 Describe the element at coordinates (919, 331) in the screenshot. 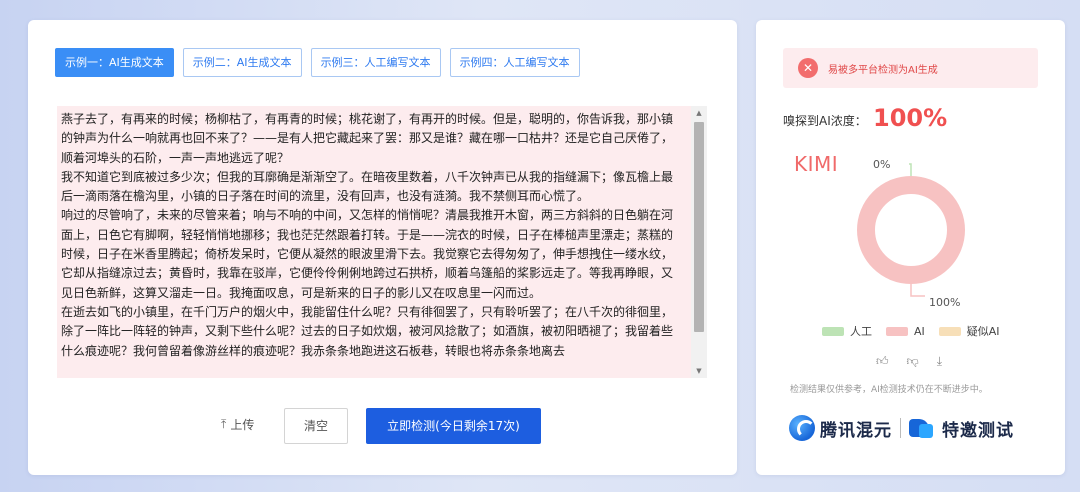

I see `legend-label-ai: AI` at that location.